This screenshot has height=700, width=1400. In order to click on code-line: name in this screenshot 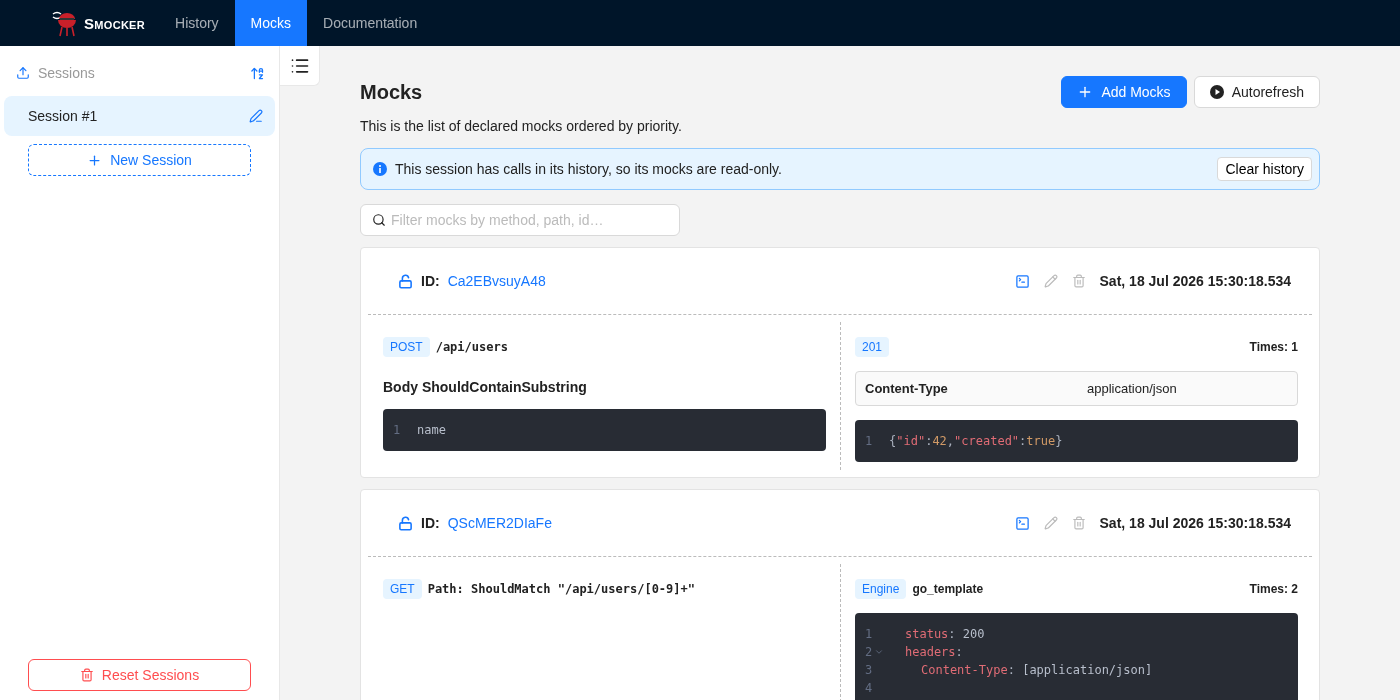, I will do `click(431, 430)`.